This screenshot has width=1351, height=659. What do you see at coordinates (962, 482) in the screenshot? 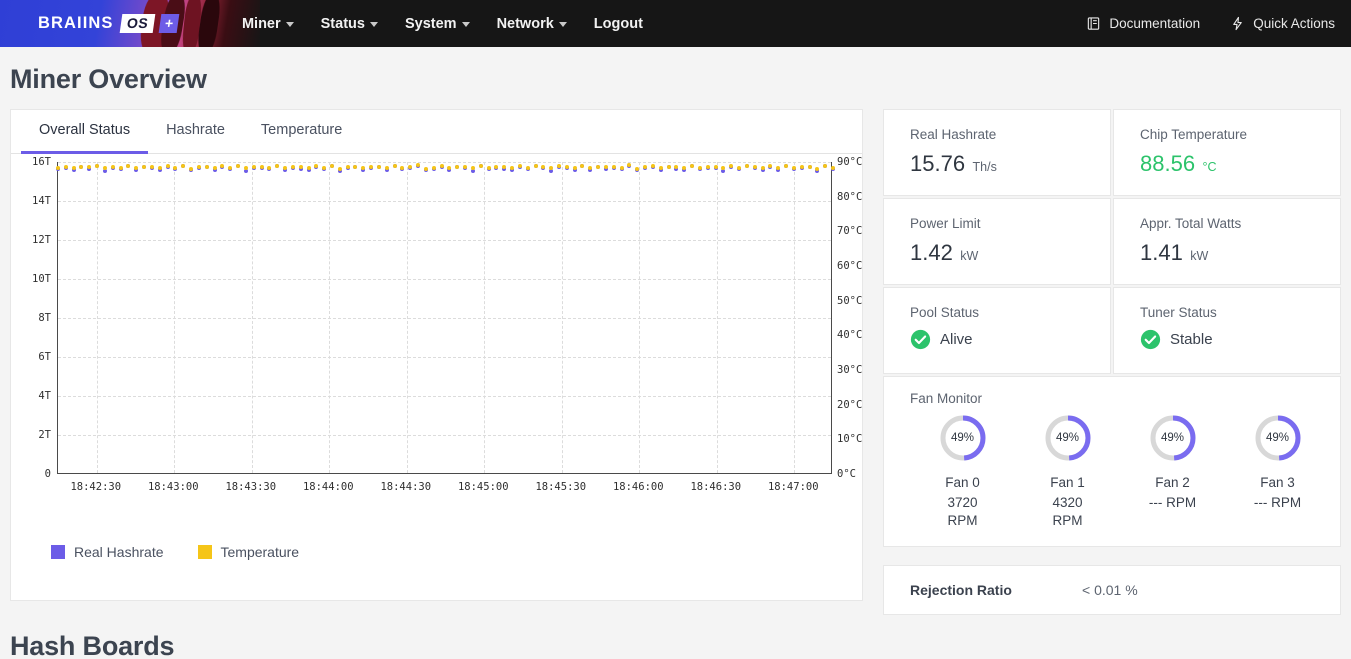
I see `fan-name-label: Fan 0` at bounding box center [962, 482].